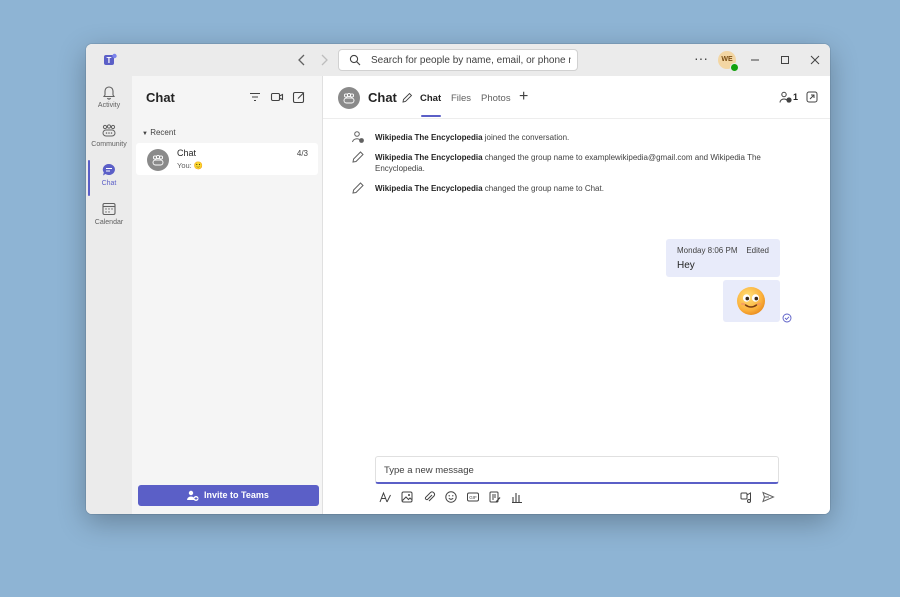 This screenshot has width=900, height=597. Describe the element at coordinates (145, 134) in the screenshot. I see `chevron-down-icon: ▼` at that location.